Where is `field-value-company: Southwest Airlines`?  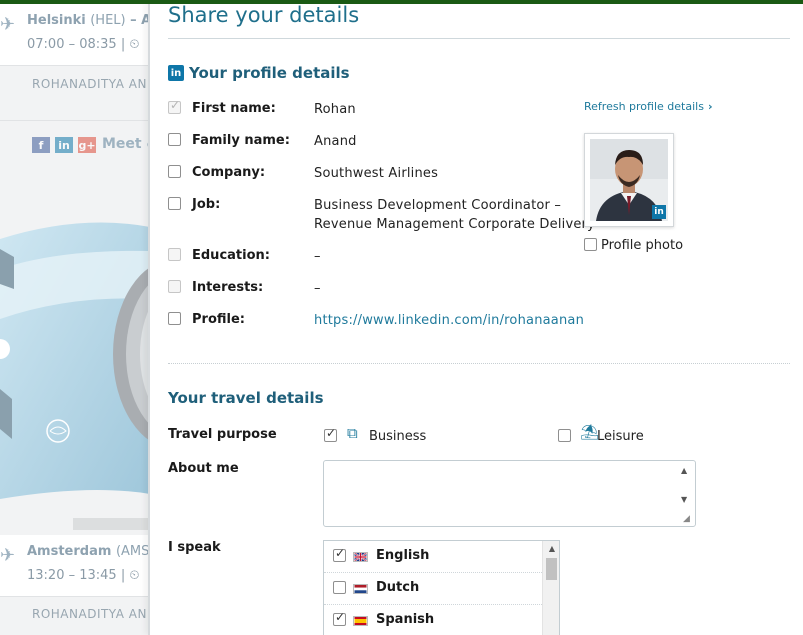 field-value-company: Southwest Airlines is located at coordinates (376, 173).